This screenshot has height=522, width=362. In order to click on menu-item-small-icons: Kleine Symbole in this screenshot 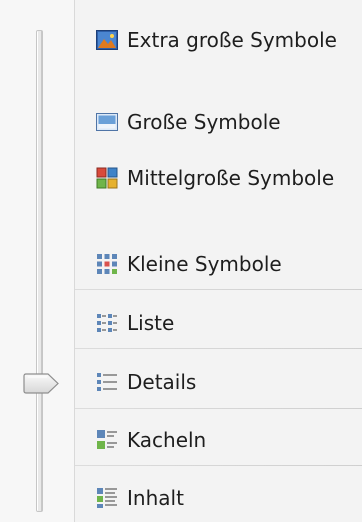, I will do `click(228, 264)`.